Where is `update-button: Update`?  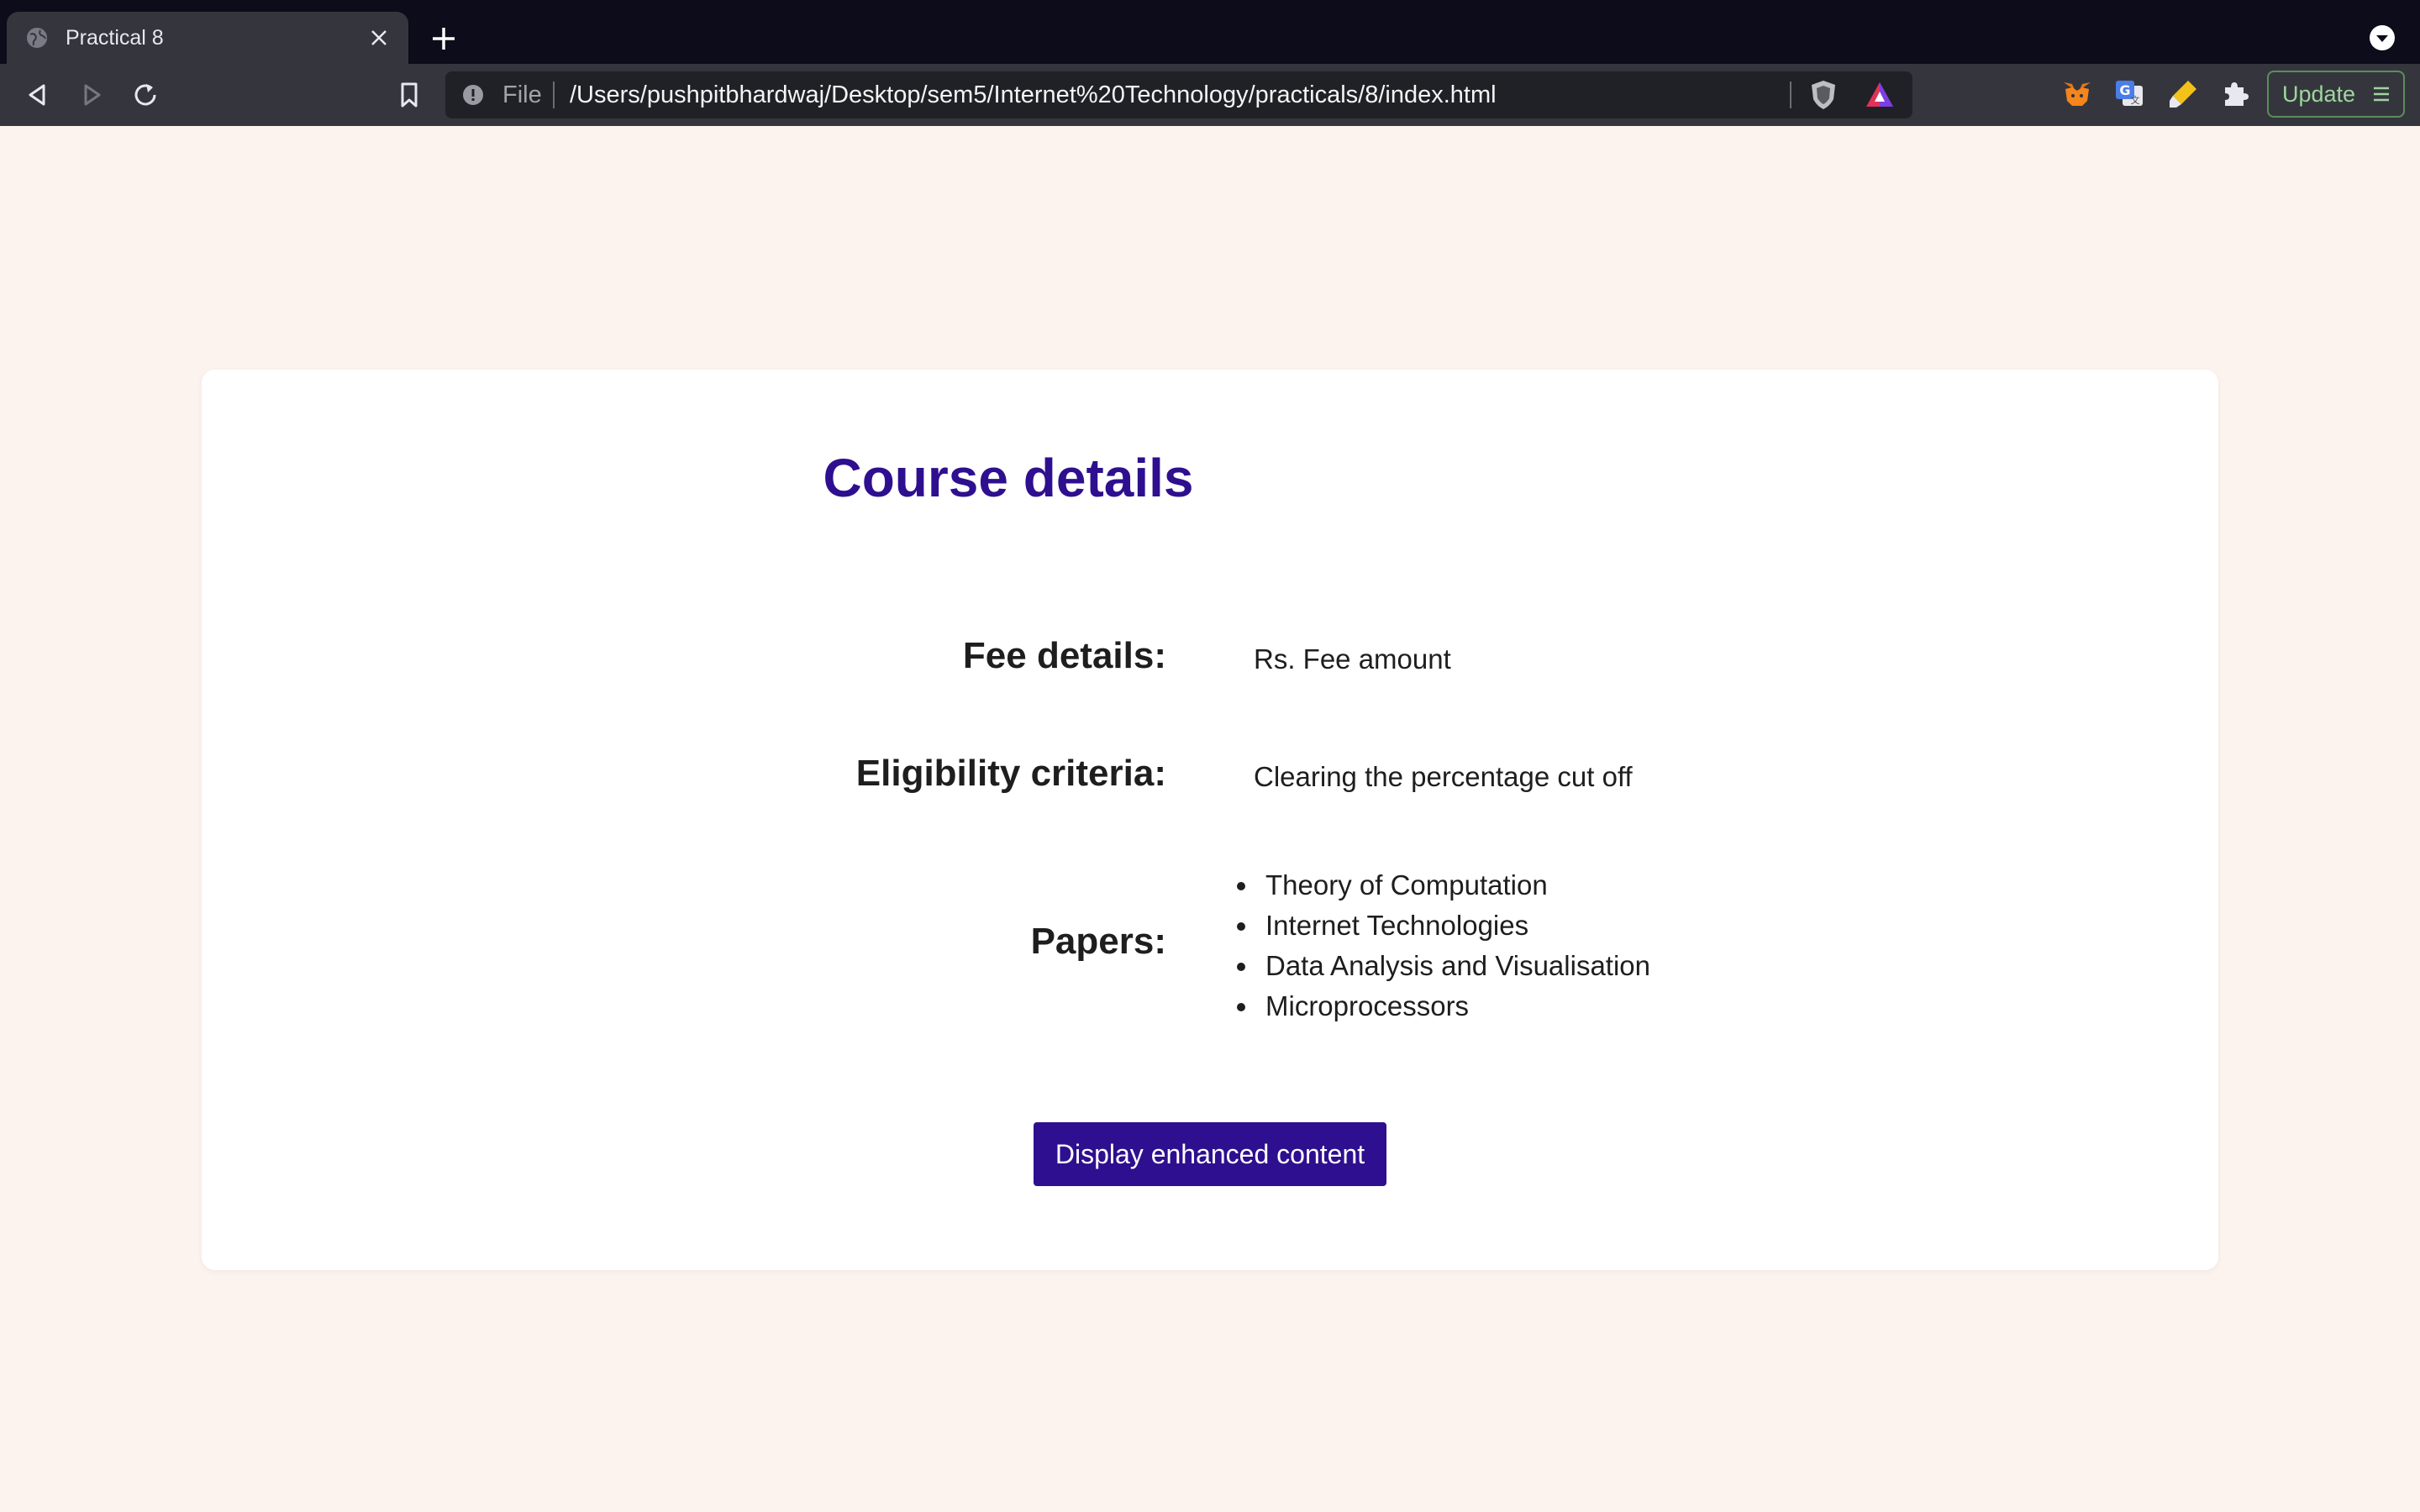 update-button: Update is located at coordinates (2336, 94).